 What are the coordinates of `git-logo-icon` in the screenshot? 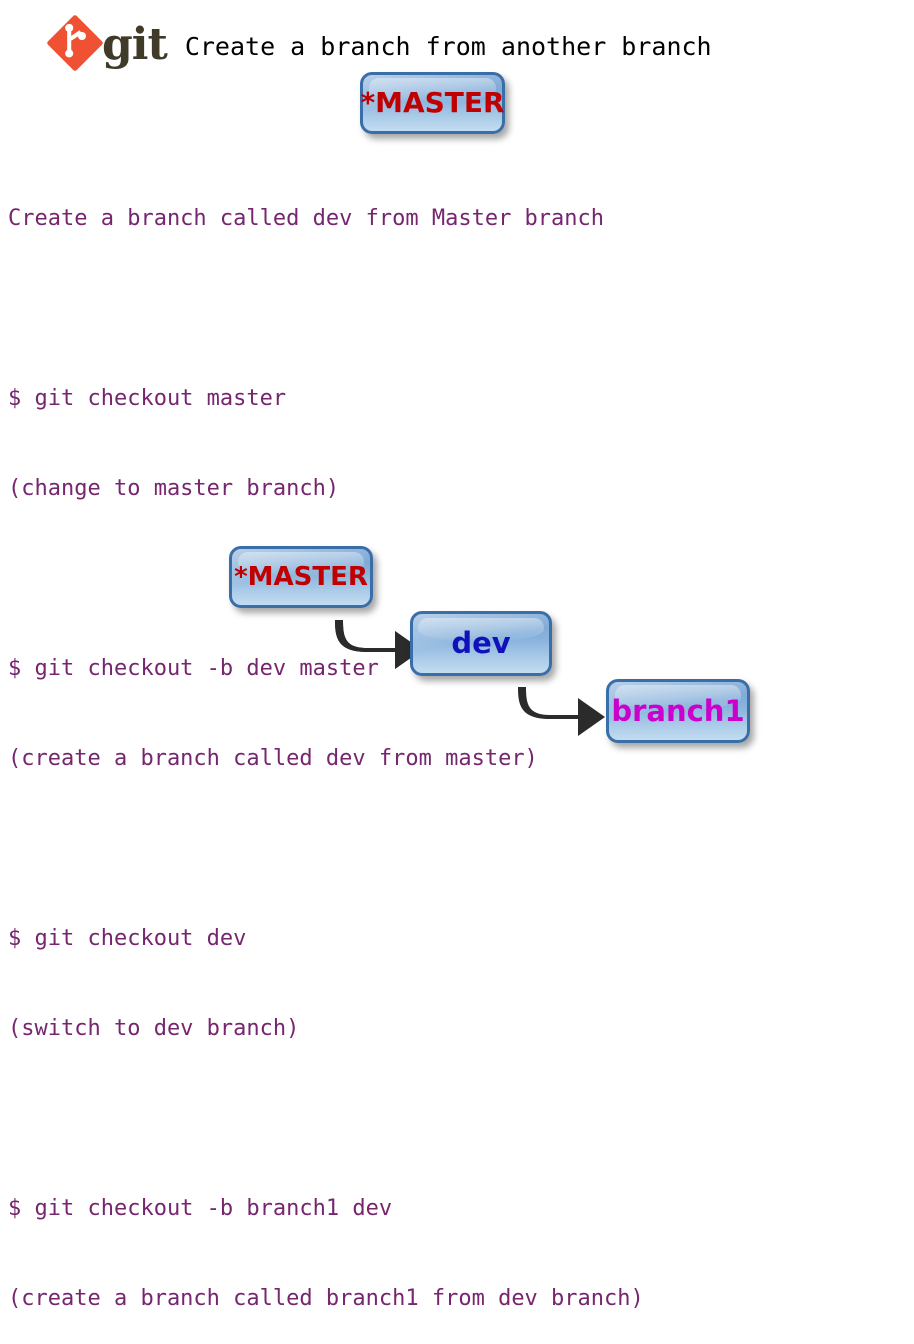 It's located at (75, 43).